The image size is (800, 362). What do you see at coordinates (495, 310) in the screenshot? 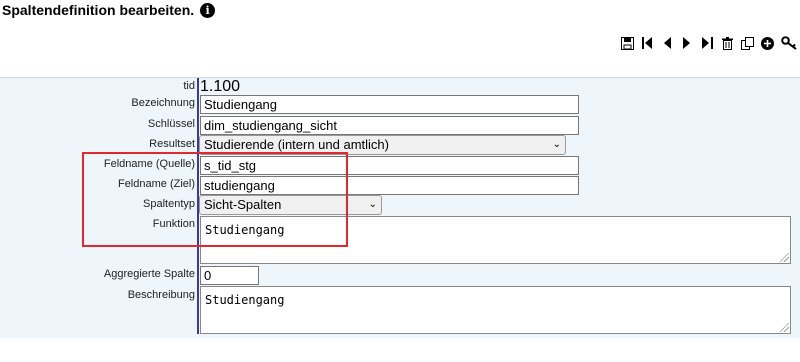
I see `beschreibung-textarea: Studiengang` at bounding box center [495, 310].